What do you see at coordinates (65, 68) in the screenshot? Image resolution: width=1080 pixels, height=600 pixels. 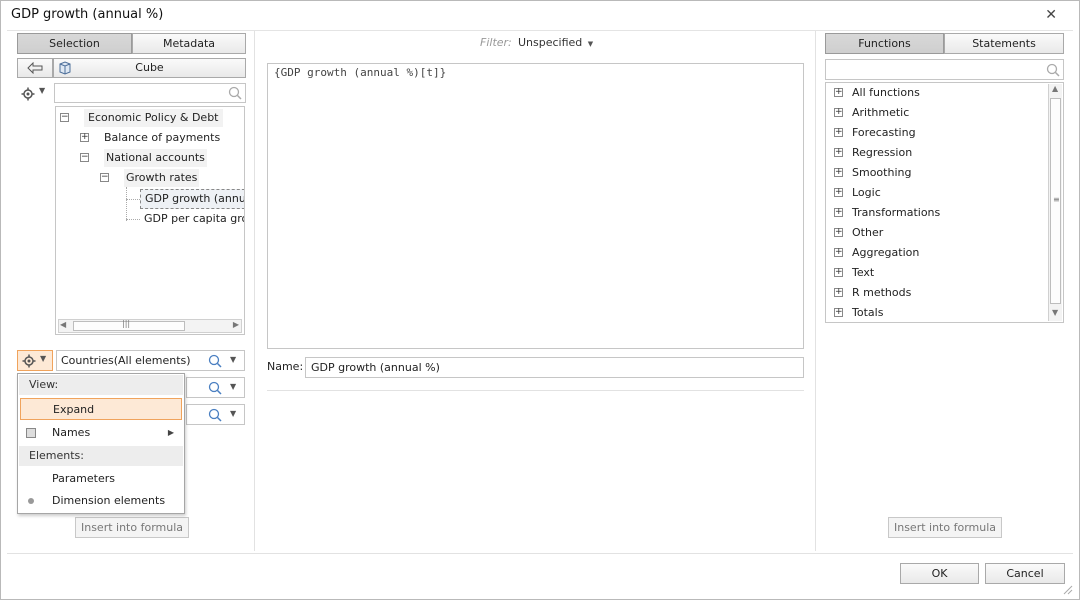 I see `cube-icon` at bounding box center [65, 68].